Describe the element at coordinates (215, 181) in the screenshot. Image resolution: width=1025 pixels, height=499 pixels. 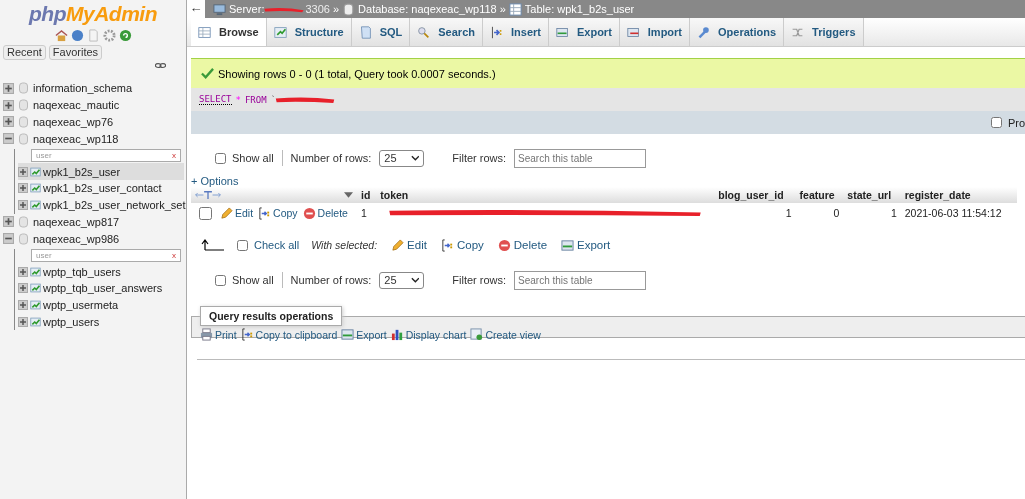
I see `options-link: + Options` at that location.